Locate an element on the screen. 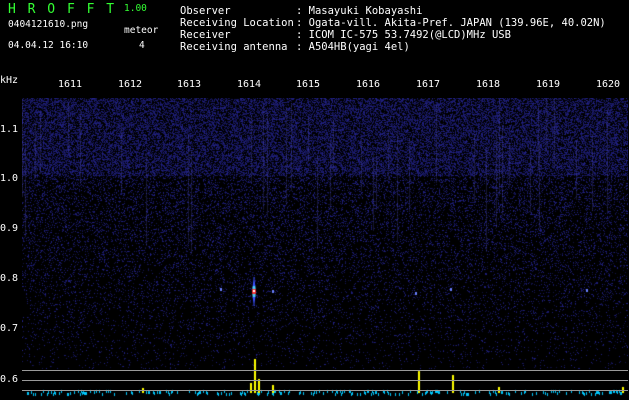  y-tick-label: 0.7 is located at coordinates (9, 328).